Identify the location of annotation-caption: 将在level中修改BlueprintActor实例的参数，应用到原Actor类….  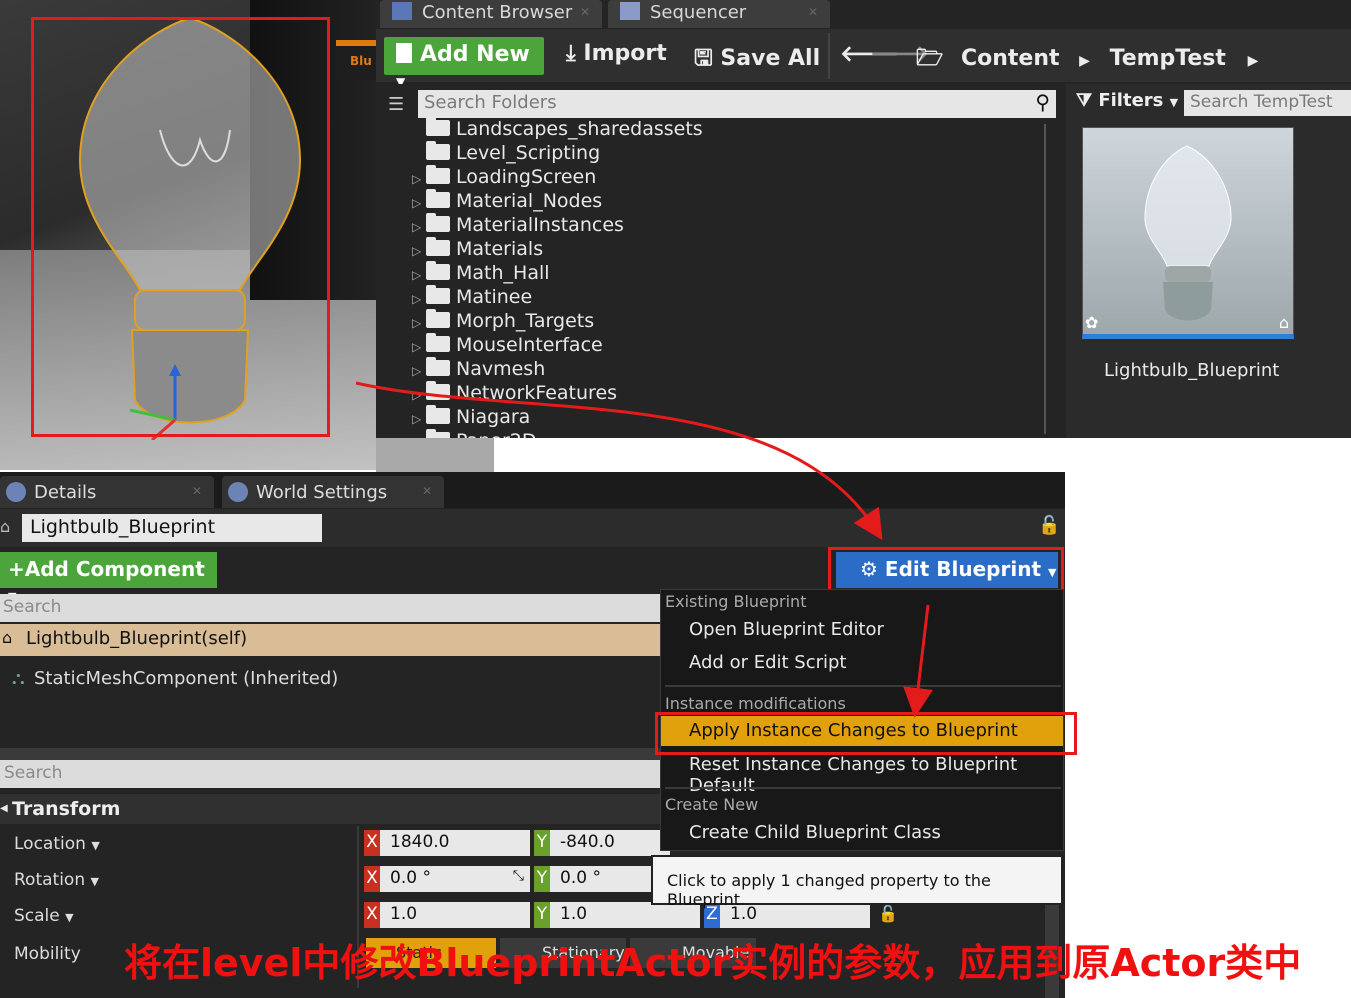
(713, 963).